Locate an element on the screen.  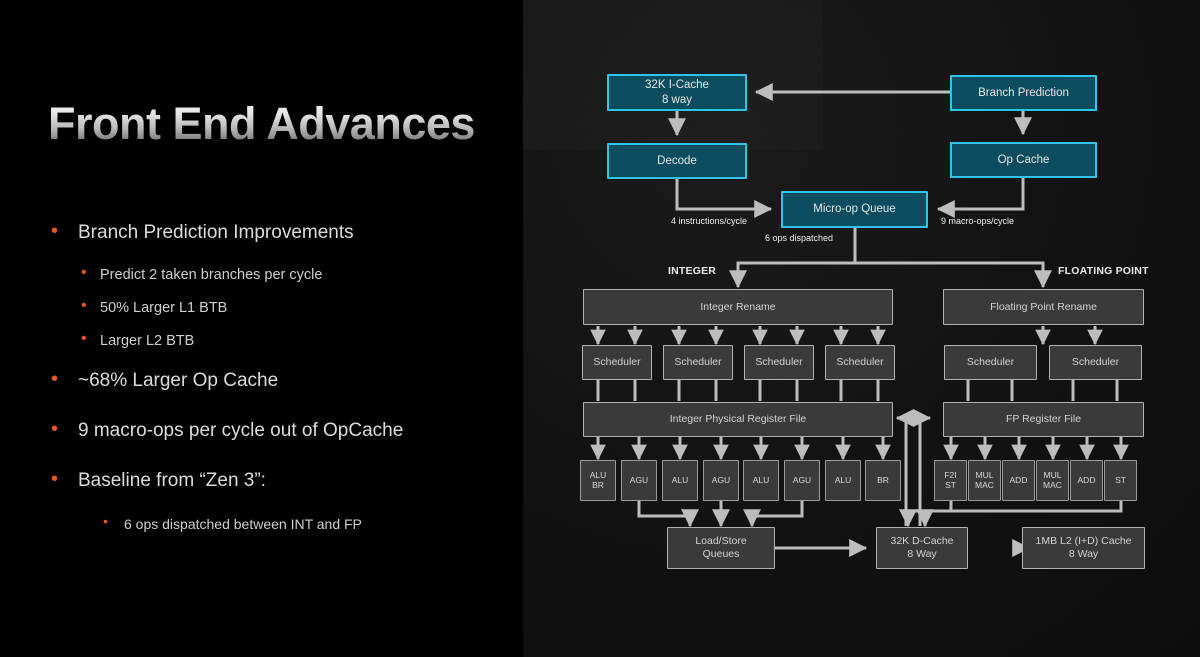
block-label: Micro-op Queue is located at coordinates (854, 209).